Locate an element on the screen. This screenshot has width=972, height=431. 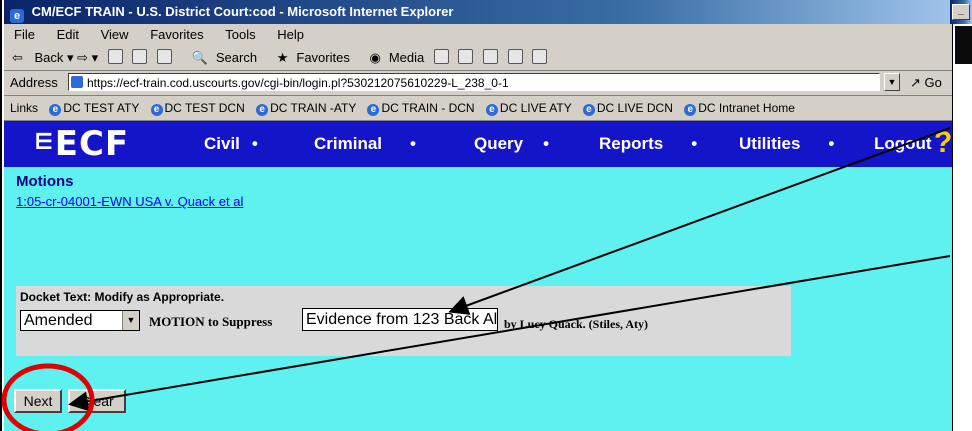
menu-file: File is located at coordinates (24, 34).